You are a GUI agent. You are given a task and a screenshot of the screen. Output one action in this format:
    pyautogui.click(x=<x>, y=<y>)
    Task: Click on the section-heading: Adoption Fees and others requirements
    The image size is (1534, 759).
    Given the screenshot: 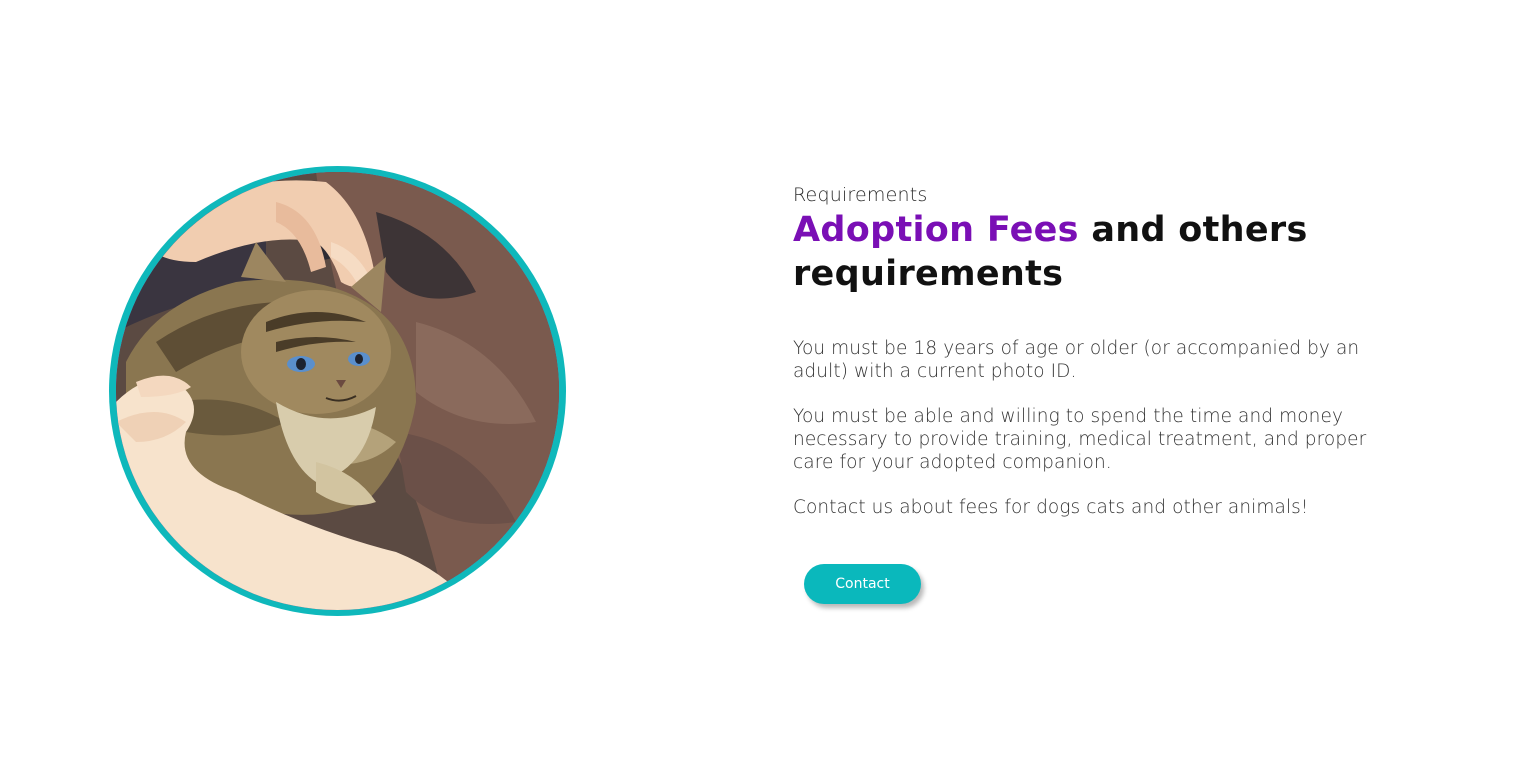 What is the action you would take?
    pyautogui.click(x=1093, y=252)
    